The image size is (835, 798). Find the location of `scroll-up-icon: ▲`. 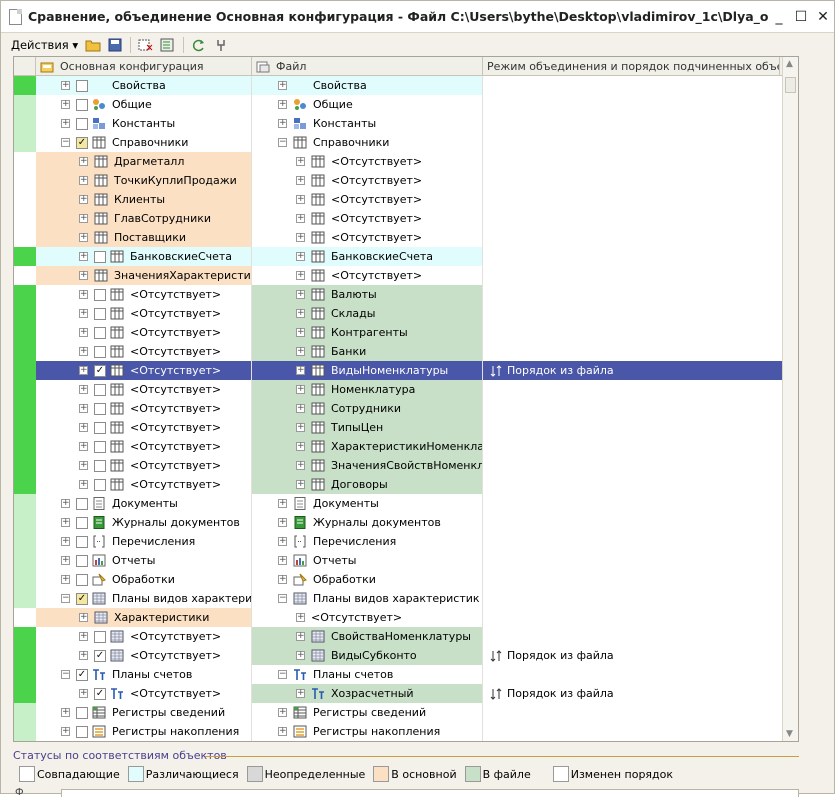

scroll-up-icon: ▲ is located at coordinates (789, 64).